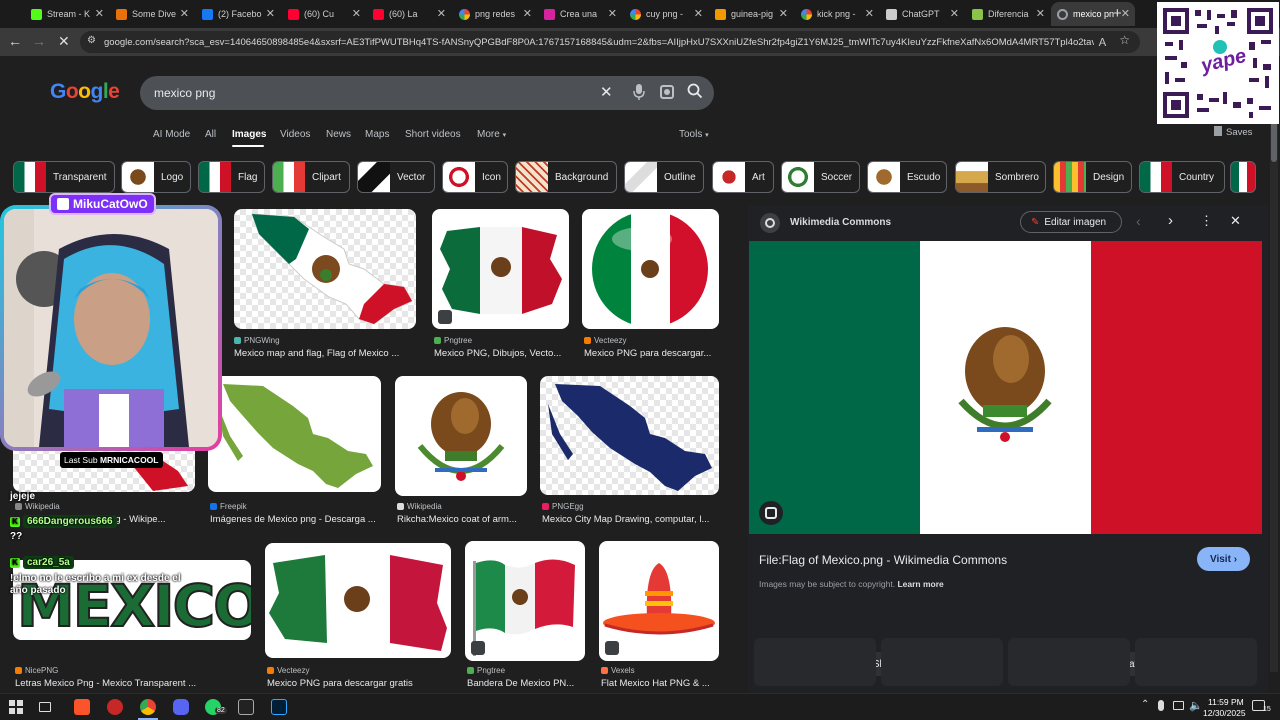 This screenshot has height=720, width=1280. What do you see at coordinates (475, 177) in the screenshot?
I see `chip-icon: Icon` at bounding box center [475, 177].